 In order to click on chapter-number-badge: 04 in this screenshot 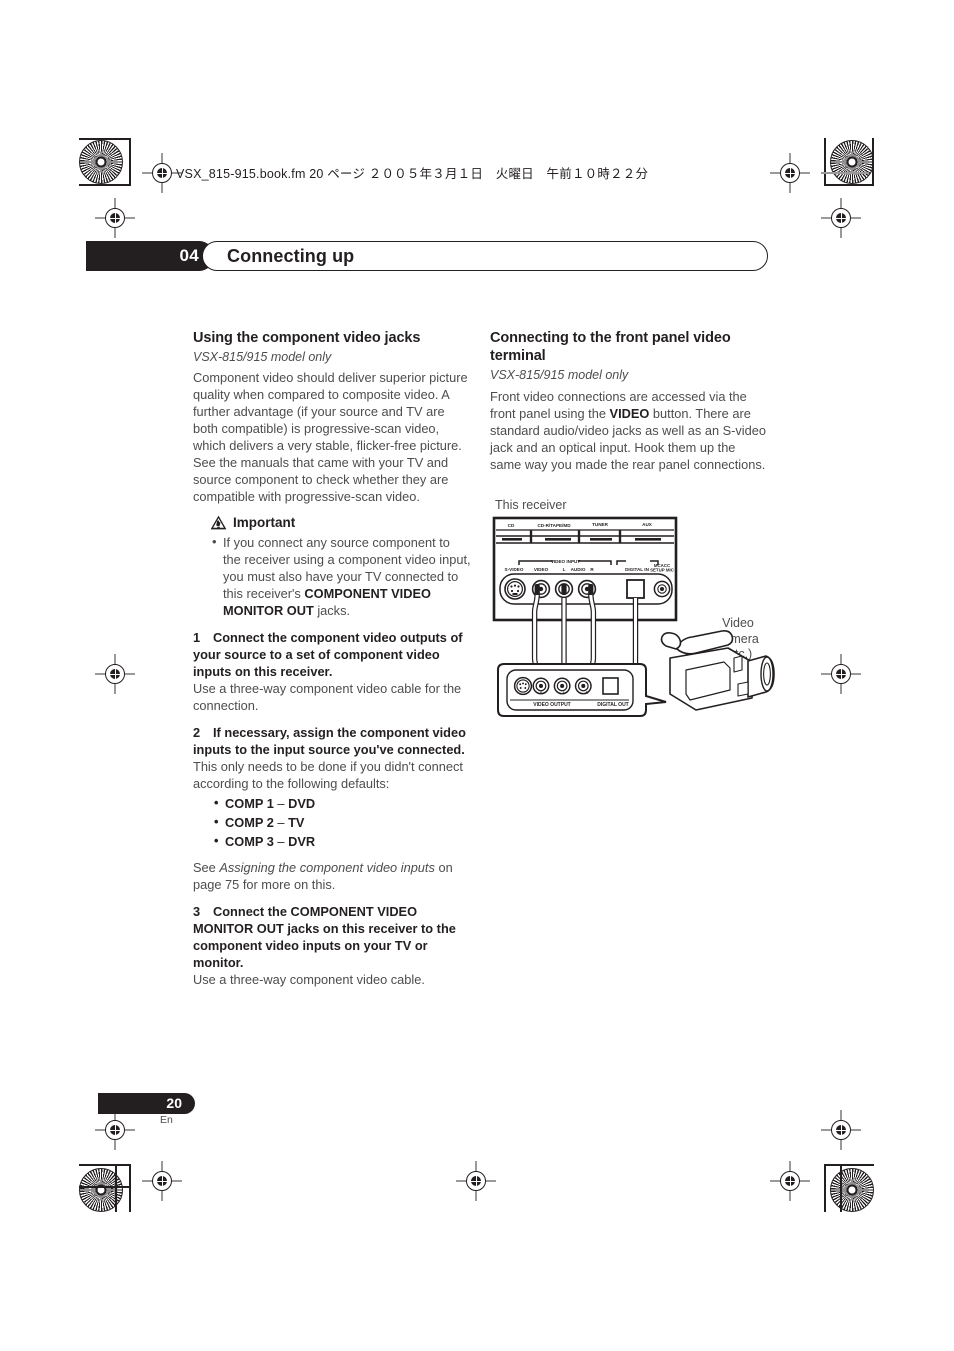, I will do `click(150, 256)`.